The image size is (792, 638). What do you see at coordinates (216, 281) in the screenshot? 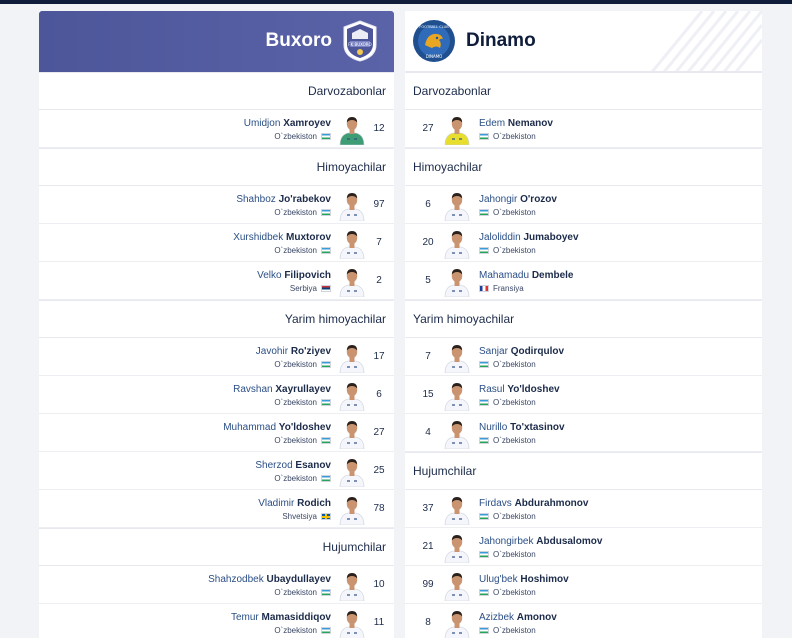
I see `player-row: Velko Filipovich Serbiya 2` at bounding box center [216, 281].